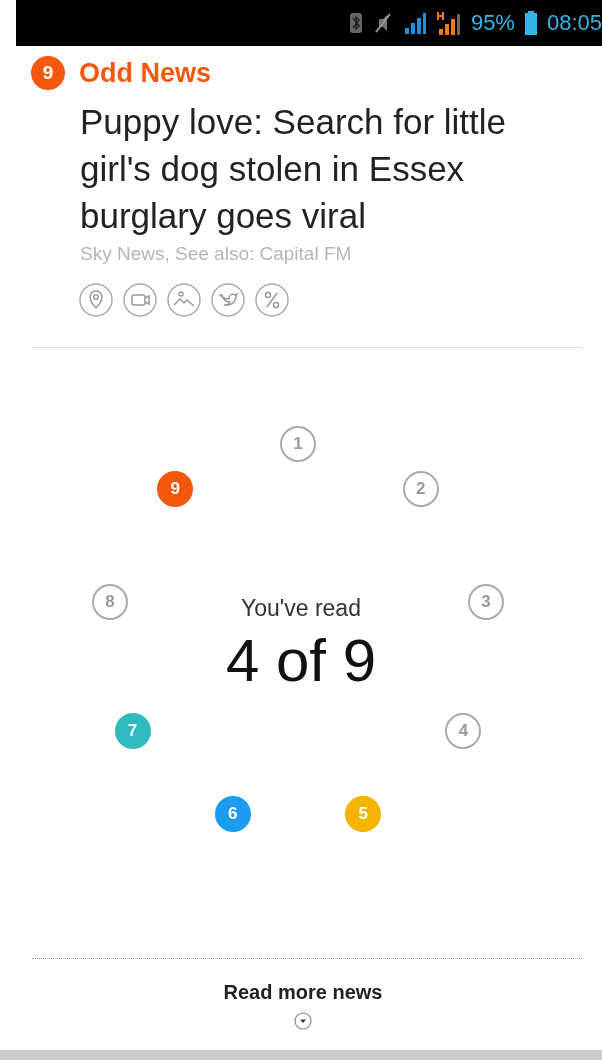 This screenshot has width=602, height=1060. I want to click on story-marker: 2, so click(420, 488).